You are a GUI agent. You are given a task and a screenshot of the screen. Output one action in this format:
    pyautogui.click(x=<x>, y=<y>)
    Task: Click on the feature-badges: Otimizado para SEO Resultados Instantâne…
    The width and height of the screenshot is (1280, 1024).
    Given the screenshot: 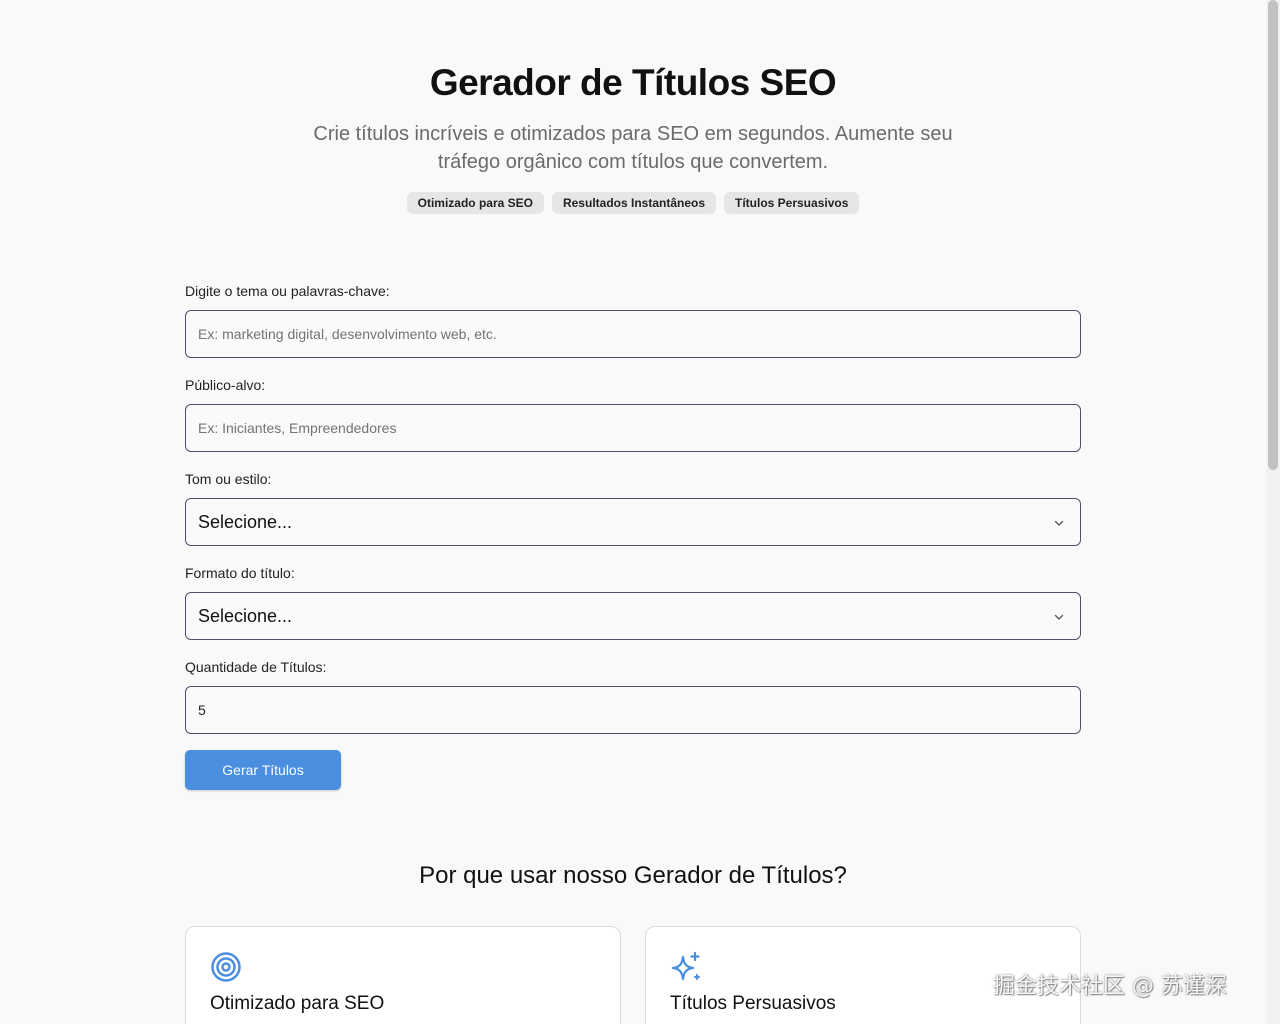 What is the action you would take?
    pyautogui.click(x=633, y=203)
    